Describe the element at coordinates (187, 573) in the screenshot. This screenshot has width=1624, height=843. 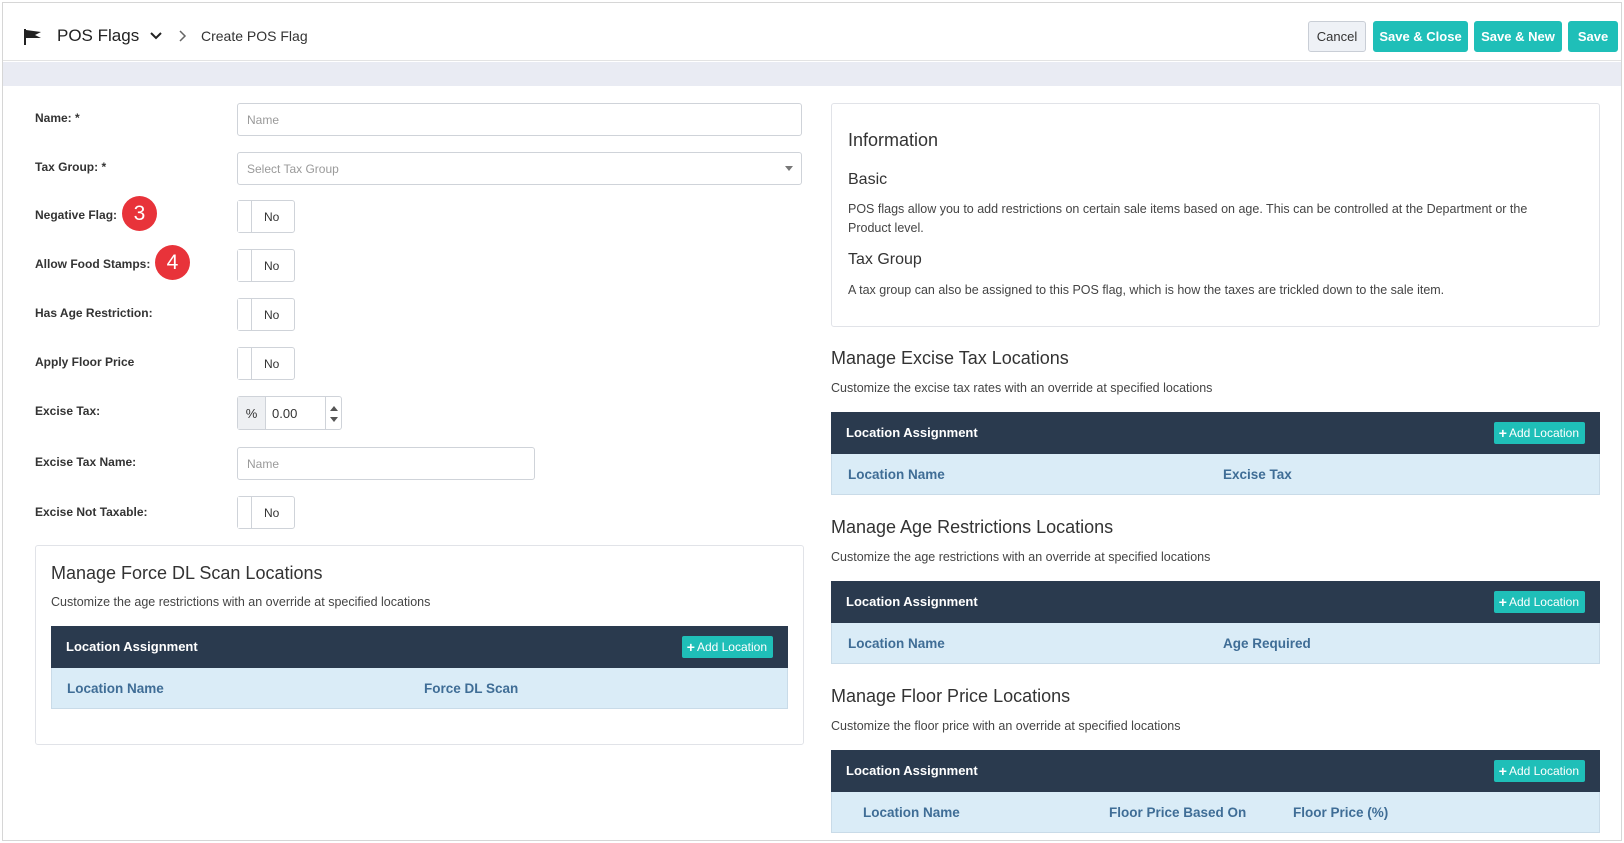
I see `force-dl-title: Manage Force DL Scan Locations` at that location.